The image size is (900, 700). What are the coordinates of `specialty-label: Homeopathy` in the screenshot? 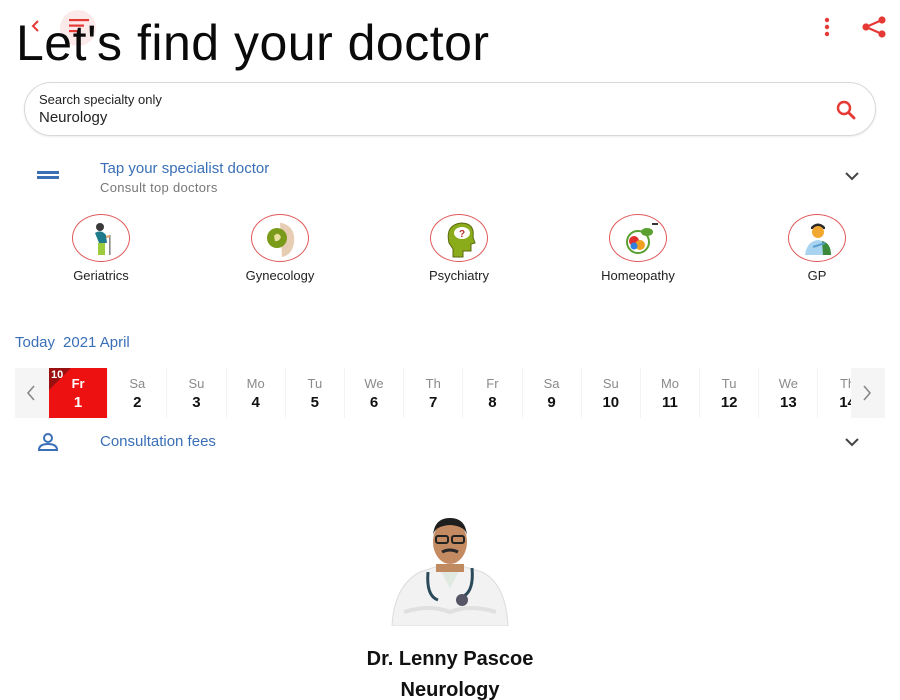 It's located at (638, 275).